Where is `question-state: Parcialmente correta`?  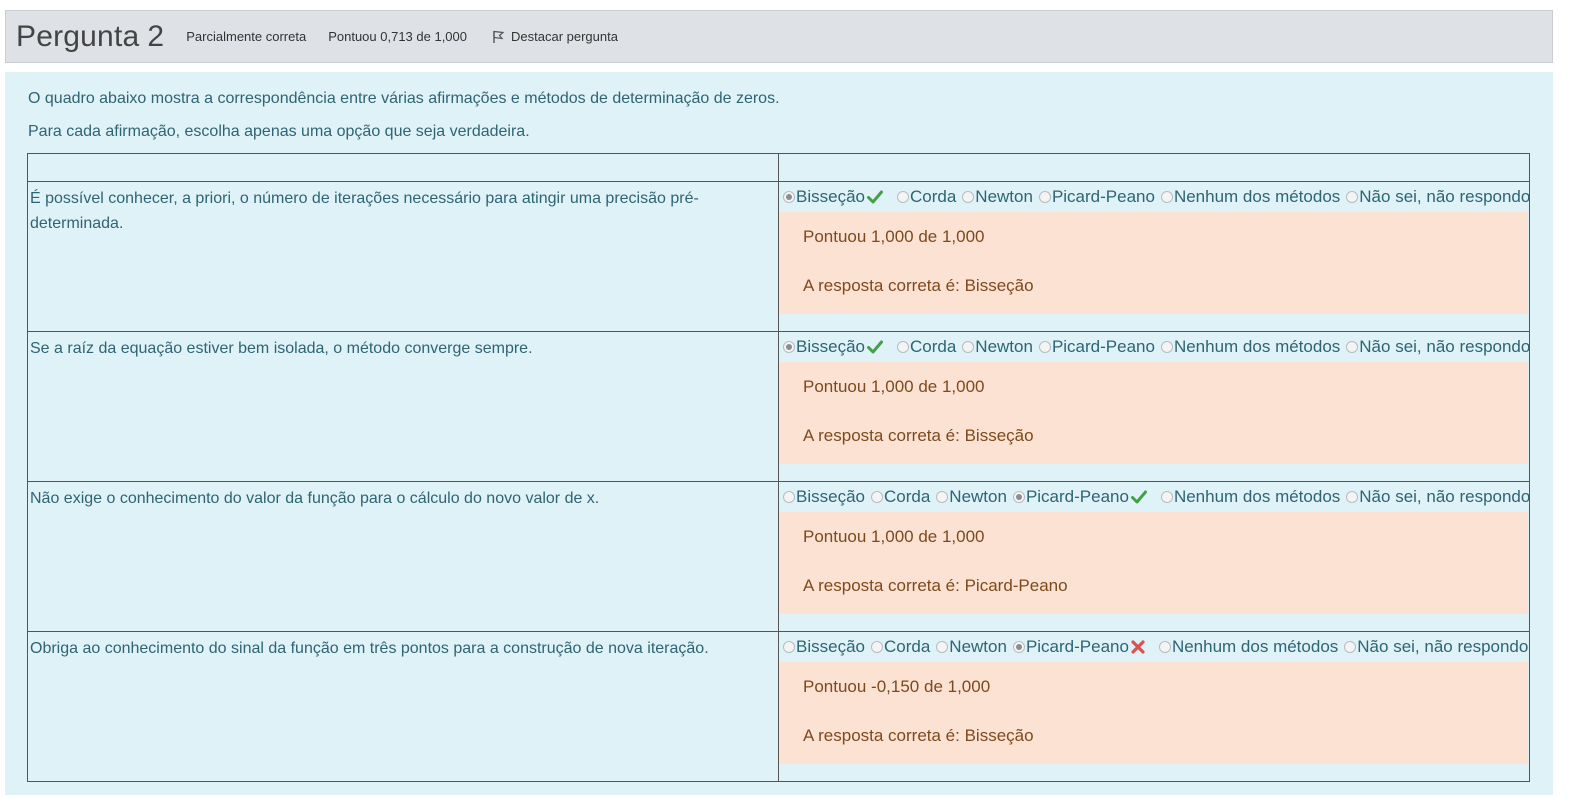 question-state: Parcialmente correta is located at coordinates (246, 36).